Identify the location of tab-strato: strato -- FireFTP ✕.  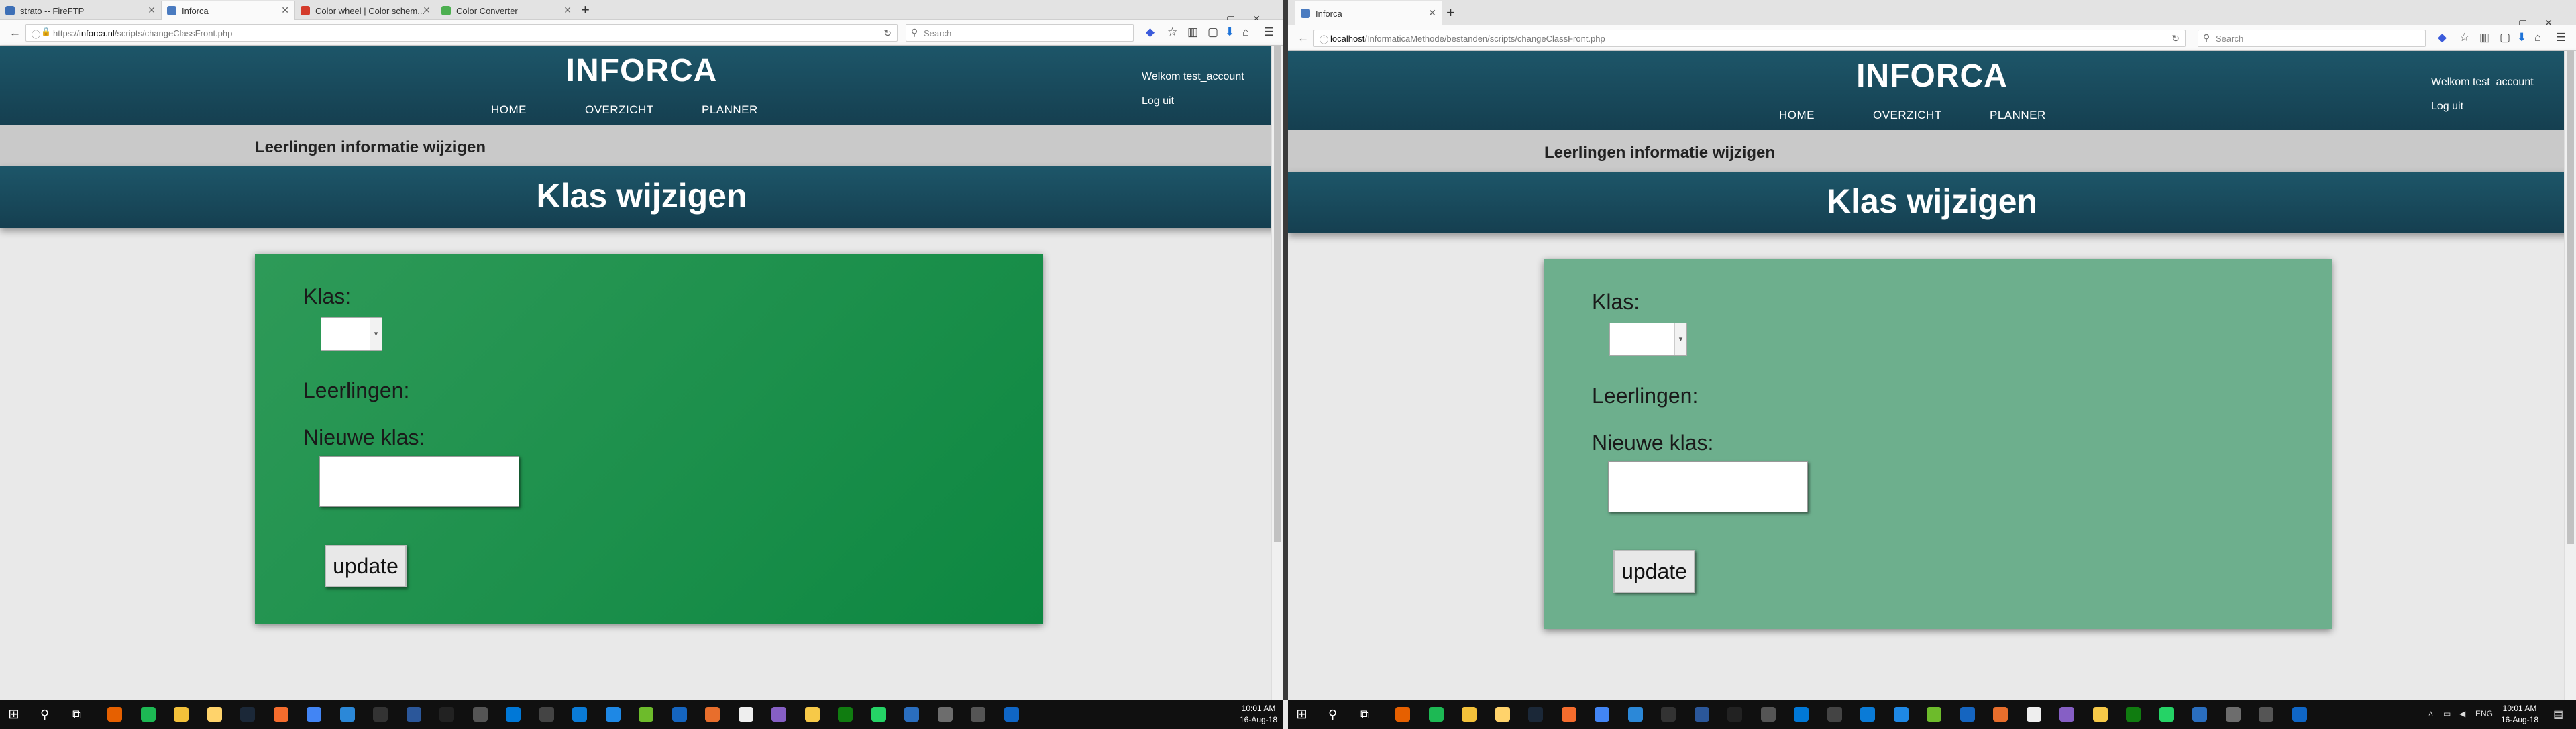
(80, 11).